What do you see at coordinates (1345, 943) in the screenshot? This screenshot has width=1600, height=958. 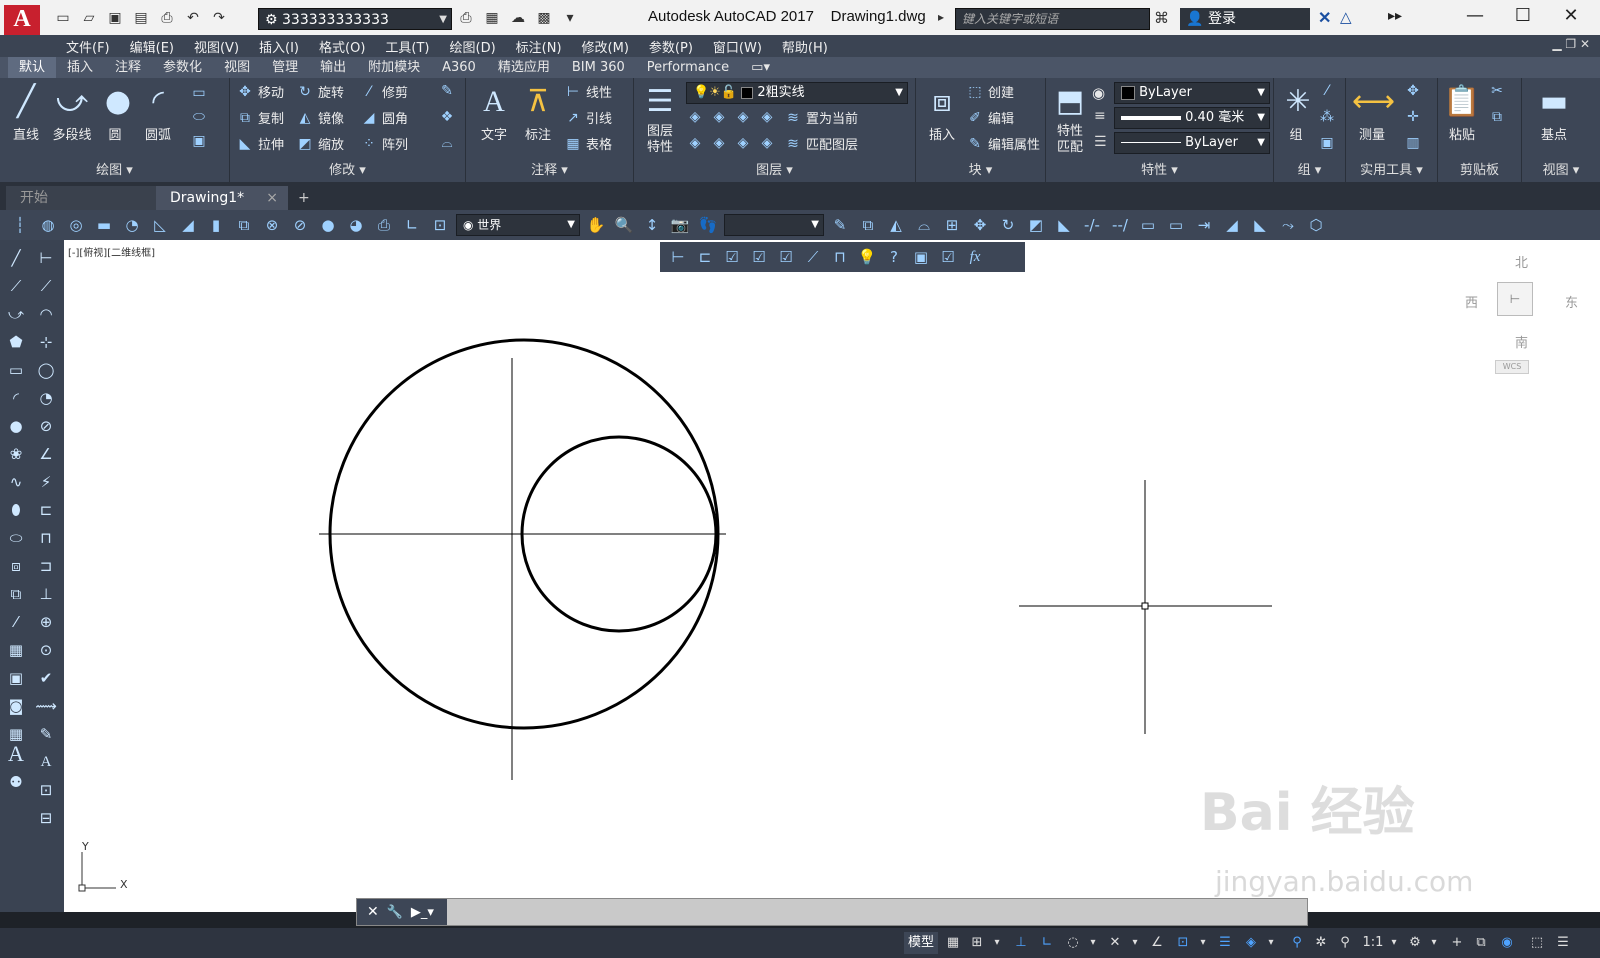 I see `annotation-scale-icon: ⚲` at bounding box center [1345, 943].